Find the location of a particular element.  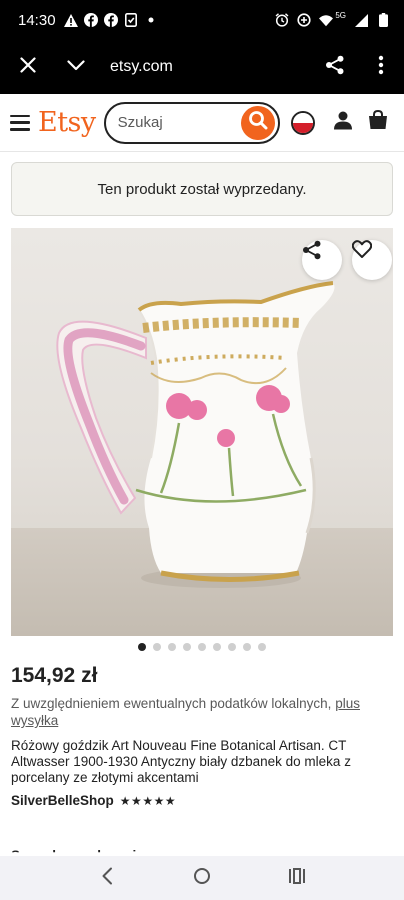

user-icon is located at coordinates (343, 122).